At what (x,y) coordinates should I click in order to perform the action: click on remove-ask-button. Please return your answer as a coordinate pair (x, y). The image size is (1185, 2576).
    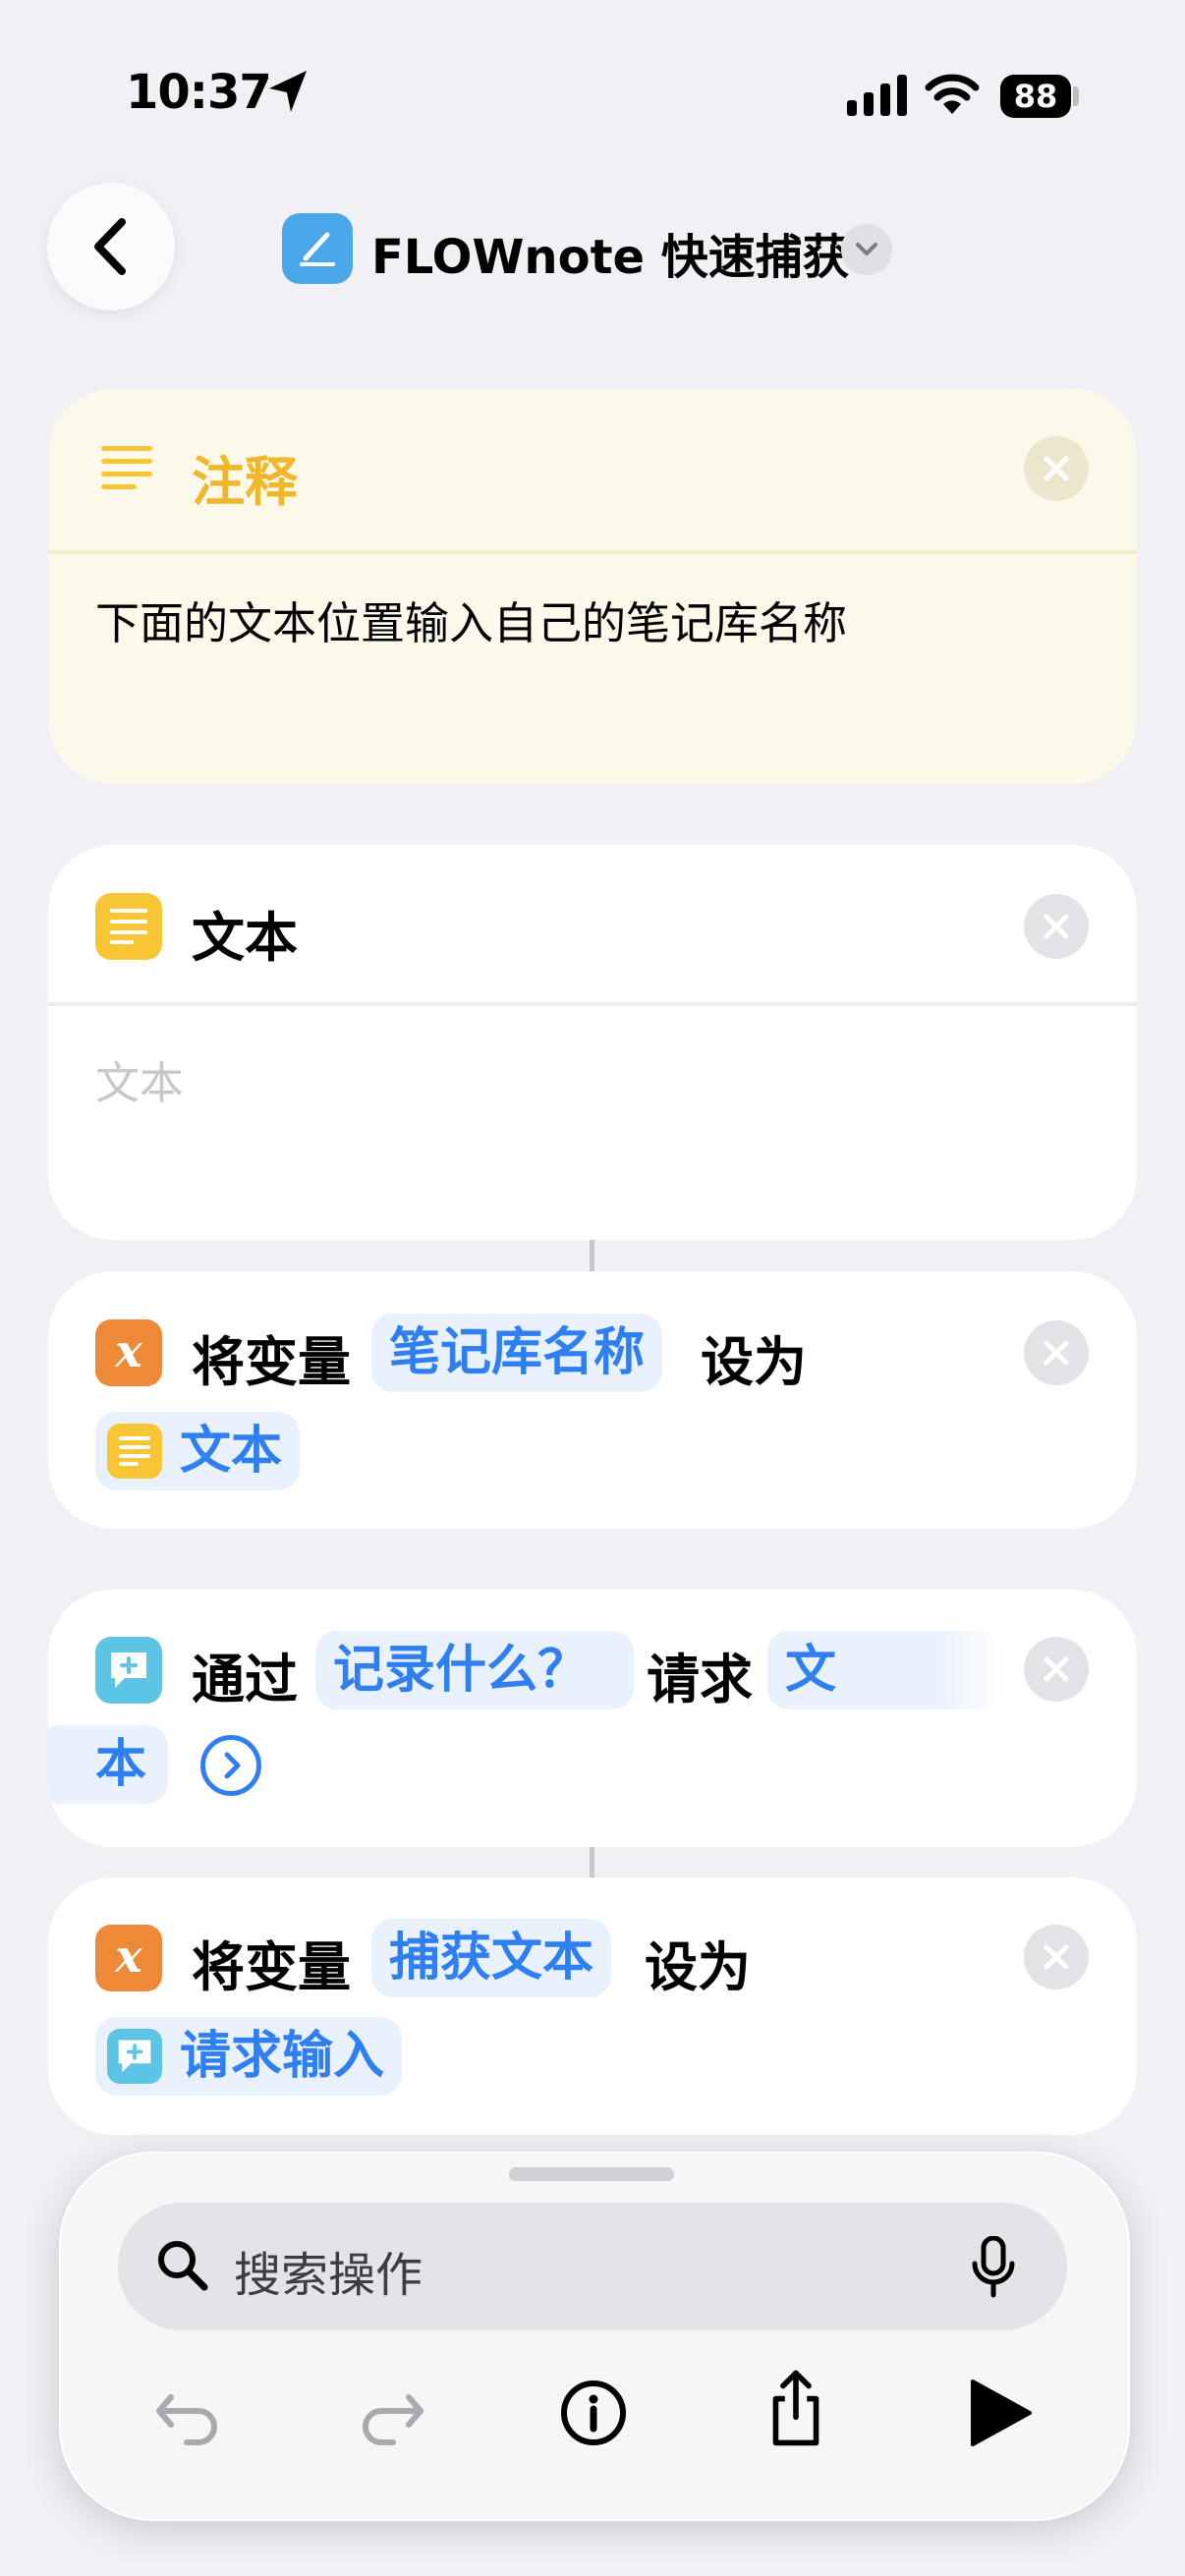
    Looking at the image, I should click on (1057, 1669).